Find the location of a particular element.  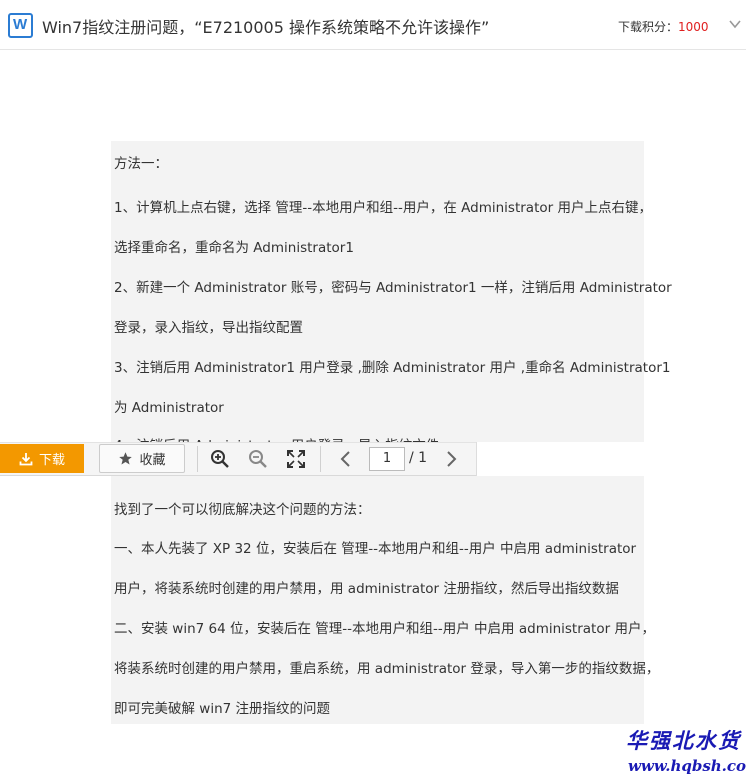

favorite-button: 收藏 is located at coordinates (142, 458).